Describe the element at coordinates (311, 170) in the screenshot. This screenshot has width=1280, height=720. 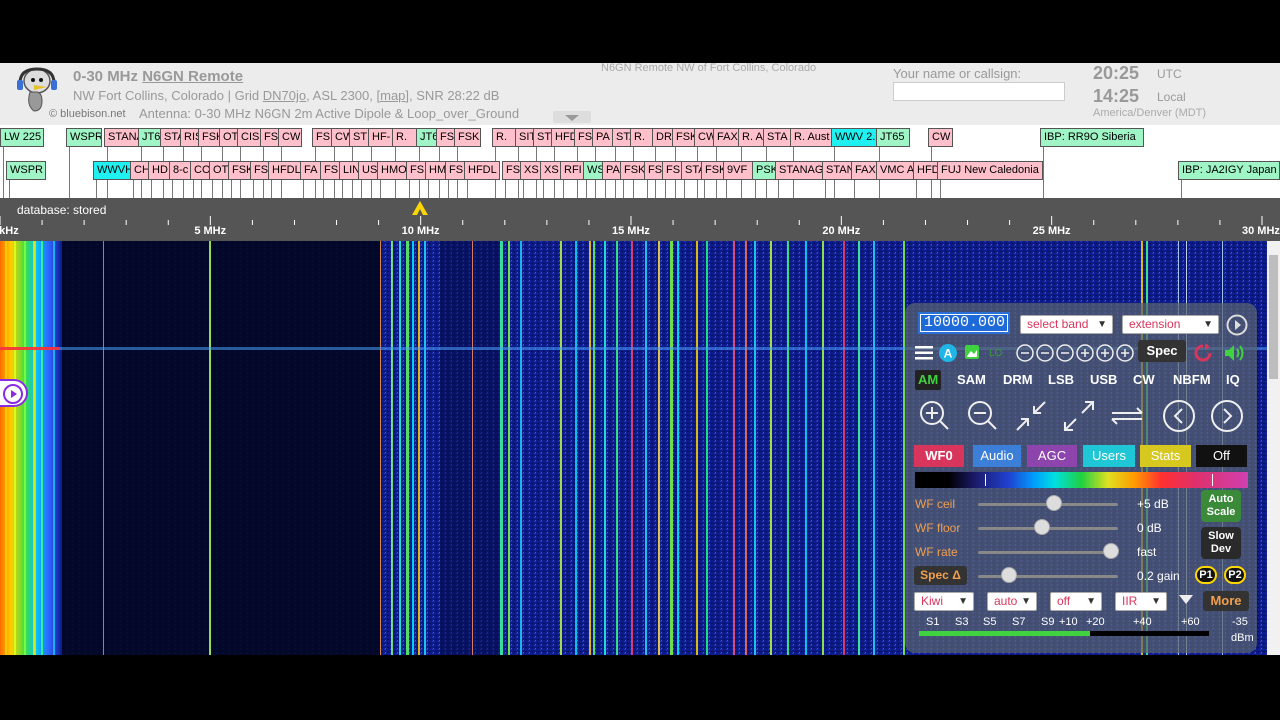
I see `dx-label: FA` at that location.